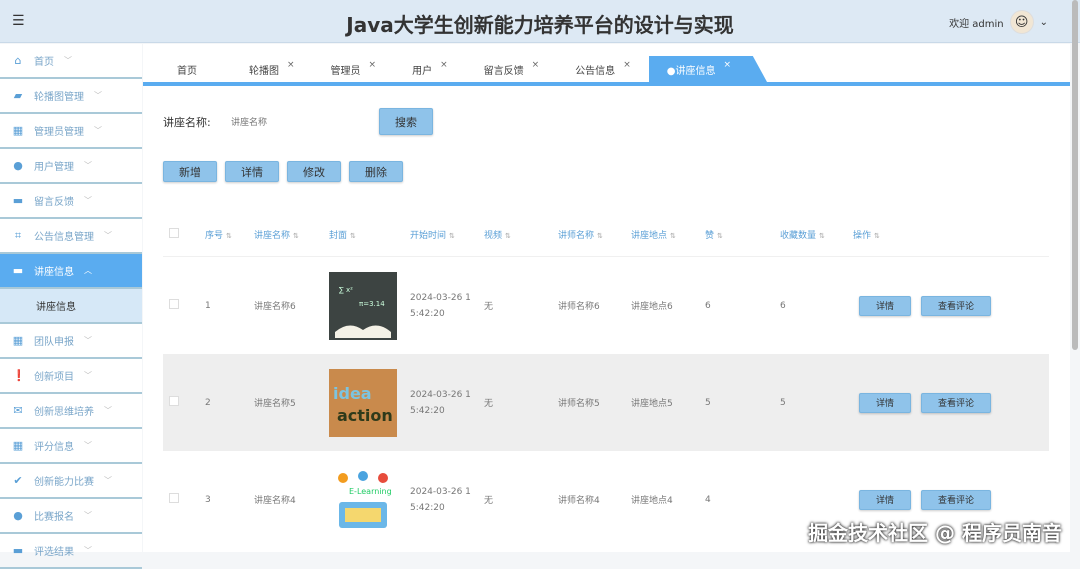  Describe the element at coordinates (708, 499) in the screenshot. I see `cell-likes: 4` at that location.